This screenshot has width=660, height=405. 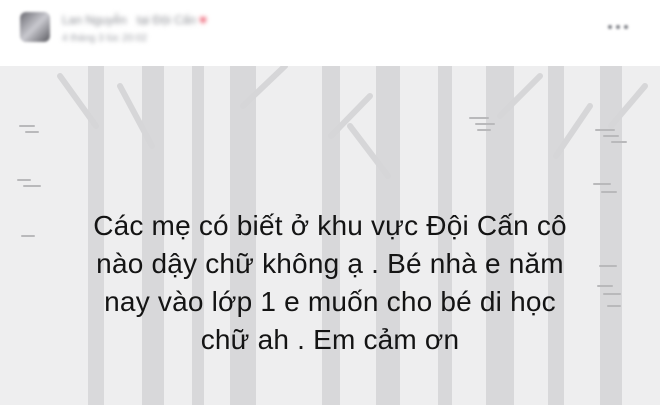 I want to click on post-text-line: nào dậy chữ không ạ . Bé nhà e năm, so click(x=330, y=263).